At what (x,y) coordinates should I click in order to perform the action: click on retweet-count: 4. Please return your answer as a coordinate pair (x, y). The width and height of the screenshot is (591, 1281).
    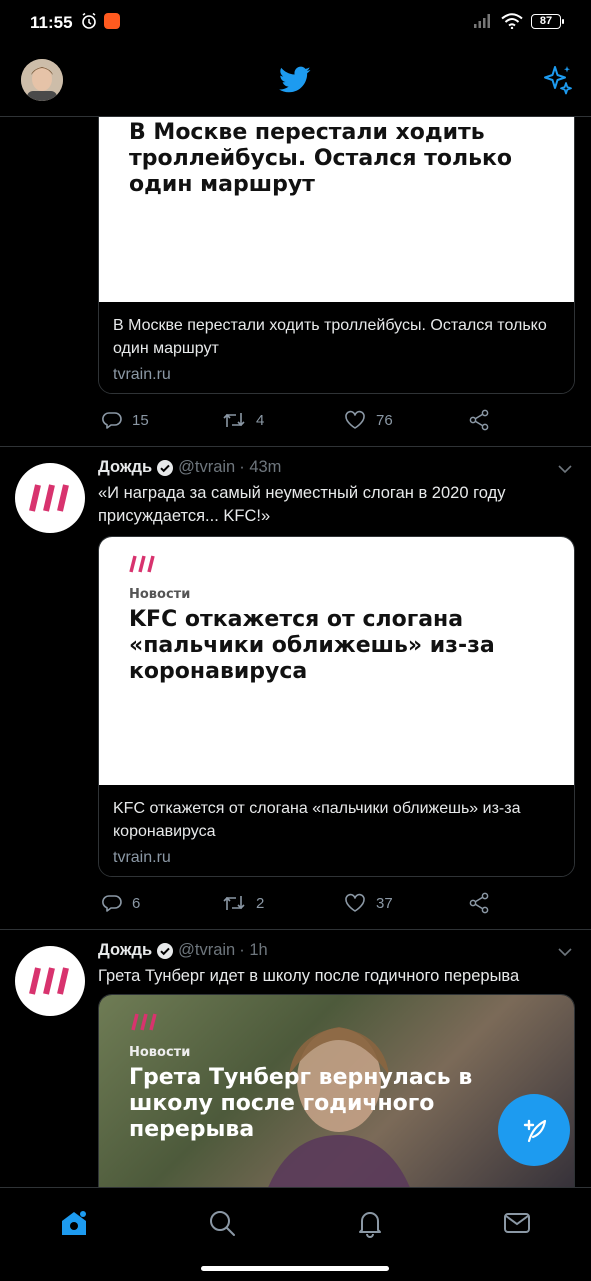
    Looking at the image, I should click on (260, 420).